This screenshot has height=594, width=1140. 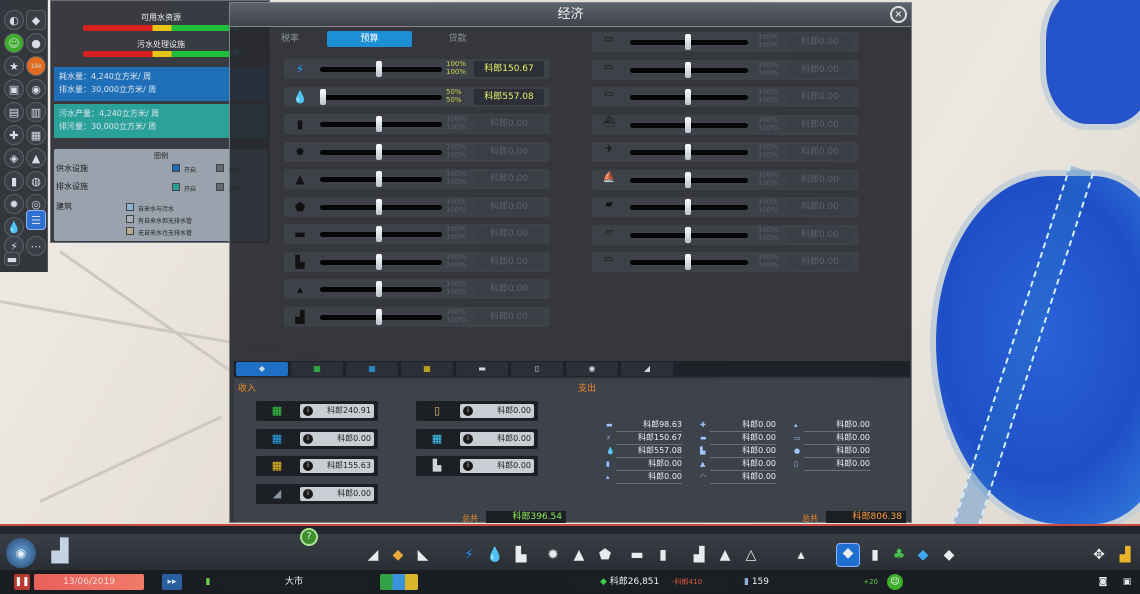 What do you see at coordinates (36, 20) in the screenshot?
I see `info-view-icon: ◆` at bounding box center [36, 20].